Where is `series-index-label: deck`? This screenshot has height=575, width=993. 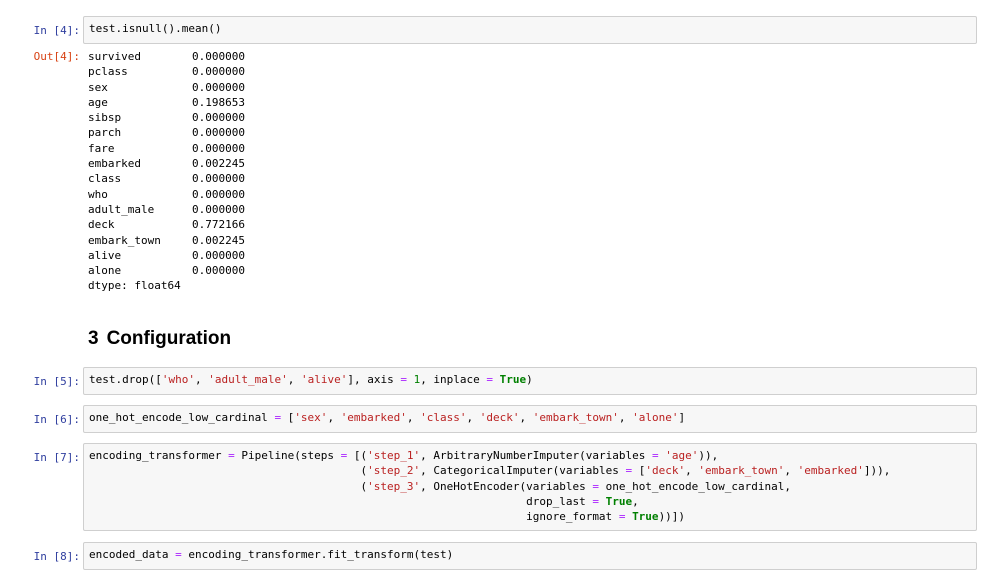 series-index-label: deck is located at coordinates (101, 225).